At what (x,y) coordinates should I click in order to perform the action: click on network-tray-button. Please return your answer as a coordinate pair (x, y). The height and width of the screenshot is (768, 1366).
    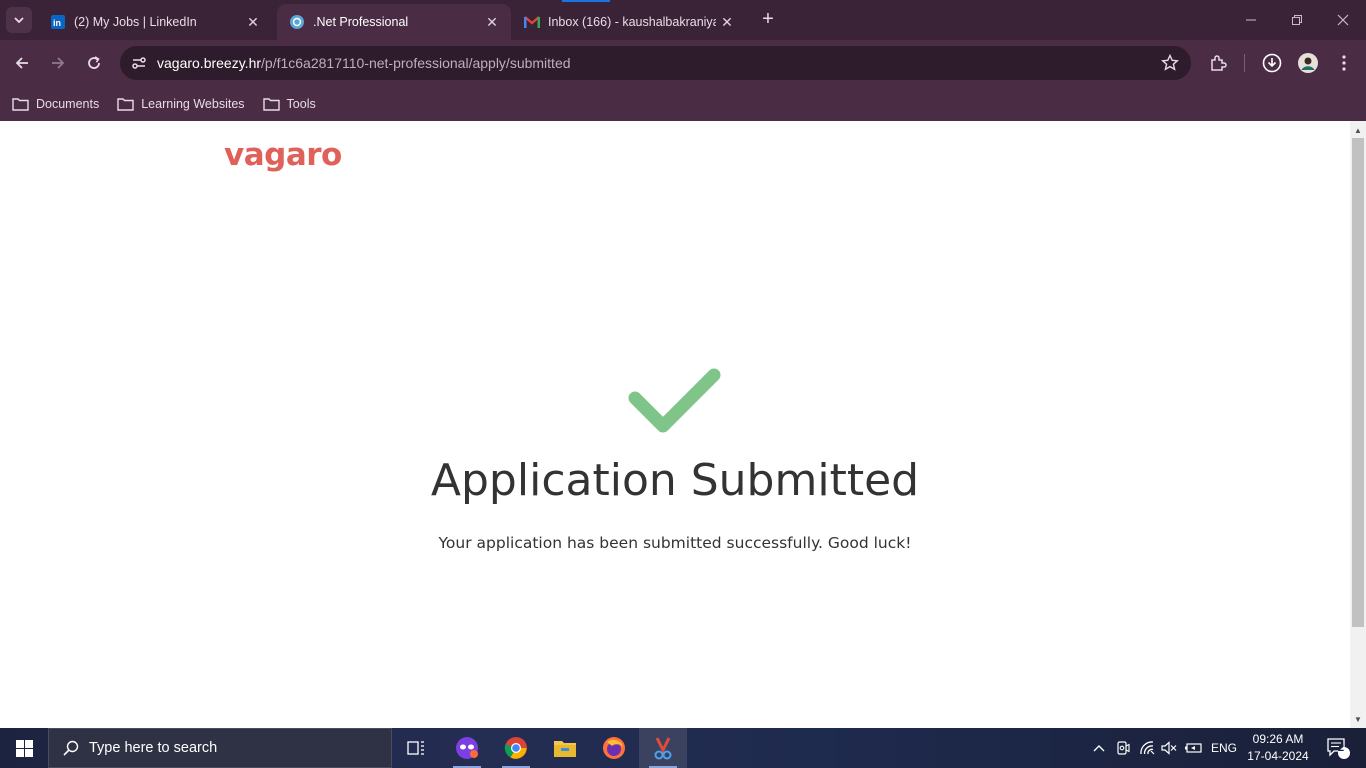
    Looking at the image, I should click on (1147, 748).